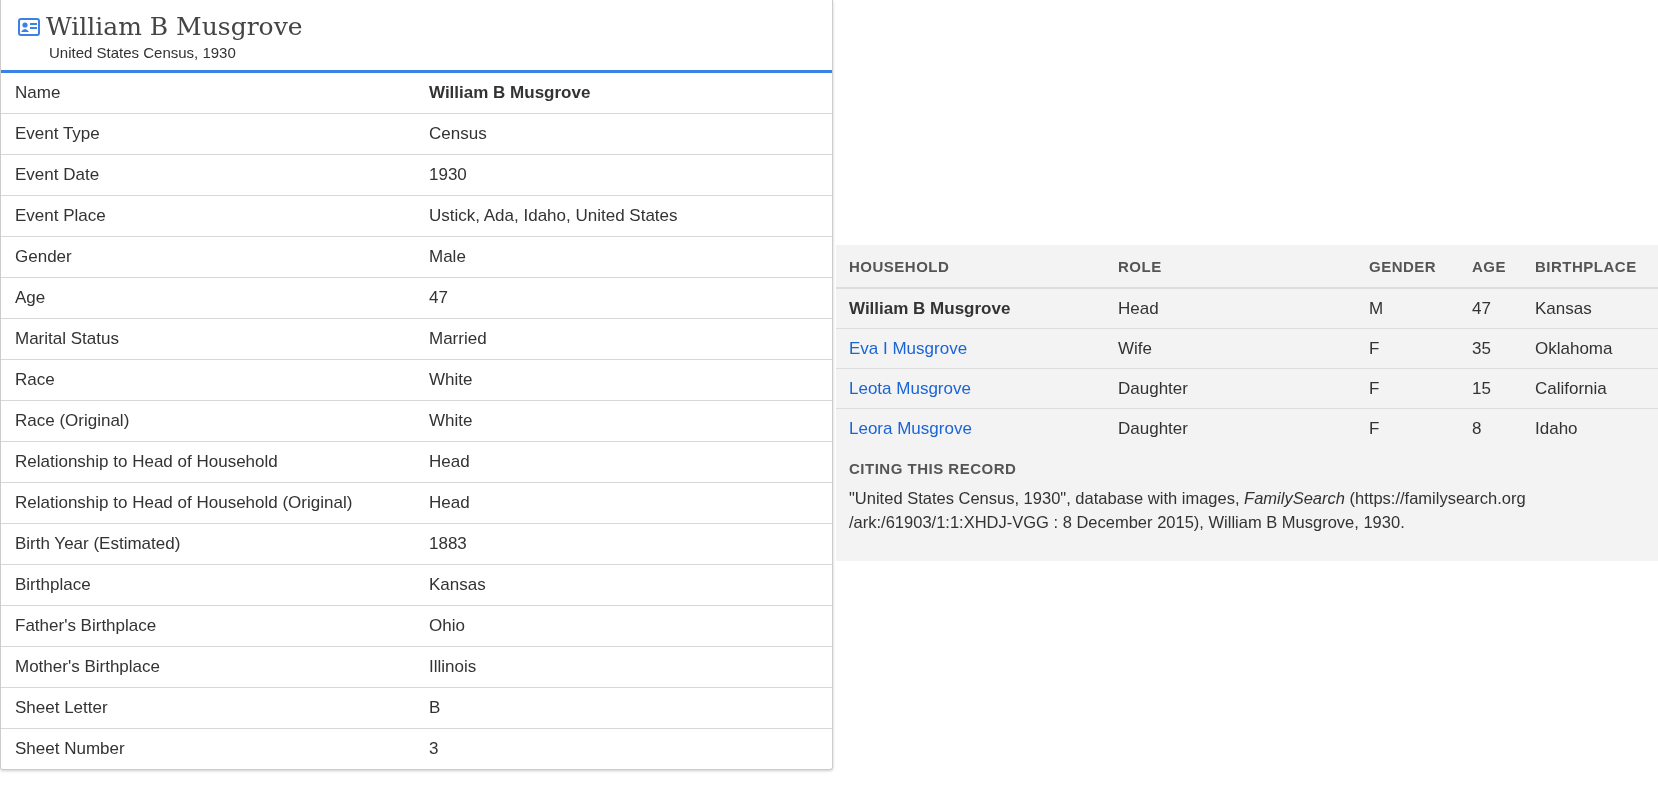 This screenshot has height=785, width=1658. I want to click on table-cell: Idaho, so click(1590, 428).